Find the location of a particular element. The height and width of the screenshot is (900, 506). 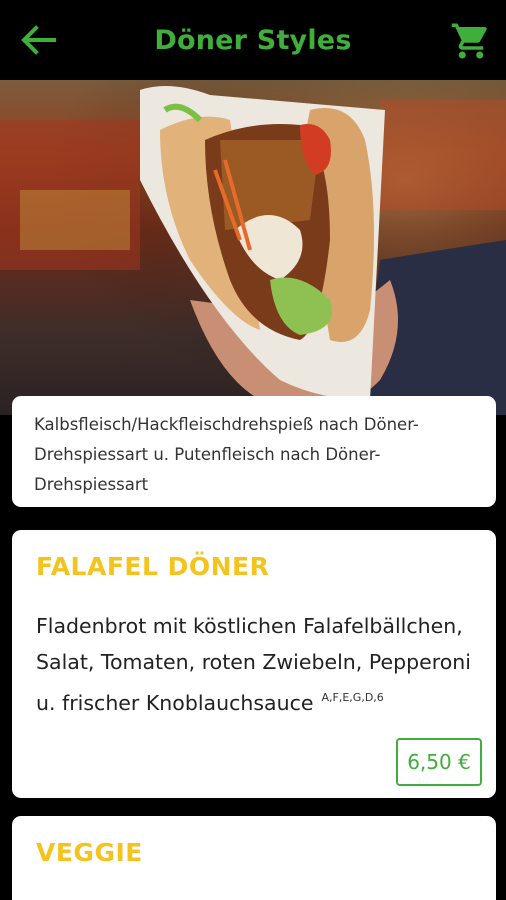

product-title: FALAFEL DÖNER is located at coordinates (153, 566).